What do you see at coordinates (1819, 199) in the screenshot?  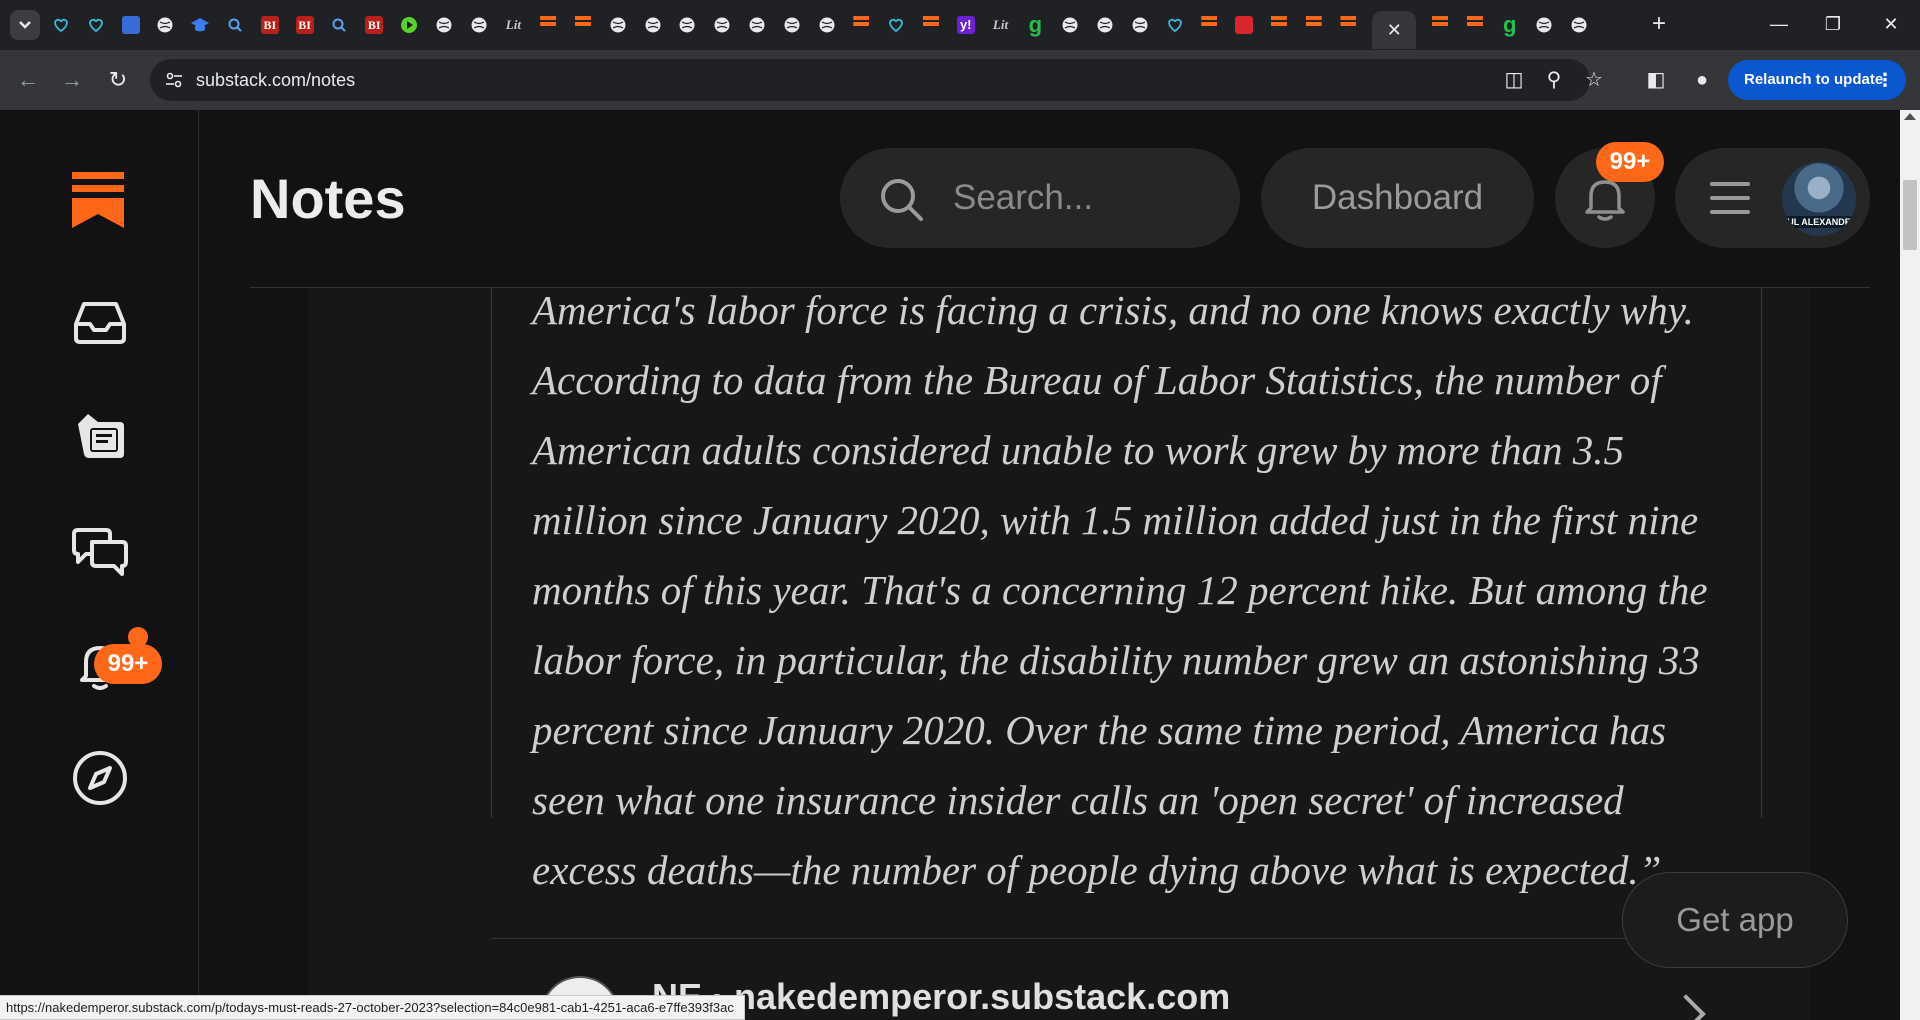 I see `user-avatar: UL ALEXANDE` at bounding box center [1819, 199].